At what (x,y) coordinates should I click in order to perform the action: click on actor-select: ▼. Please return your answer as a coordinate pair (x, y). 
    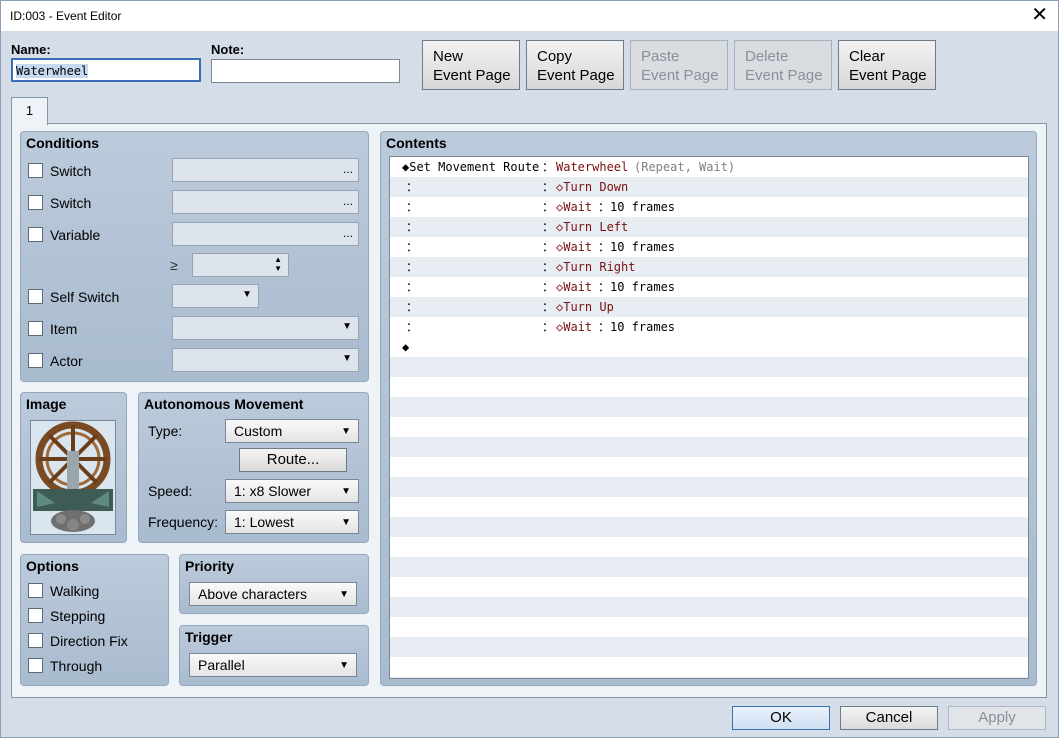
    Looking at the image, I should click on (265, 360).